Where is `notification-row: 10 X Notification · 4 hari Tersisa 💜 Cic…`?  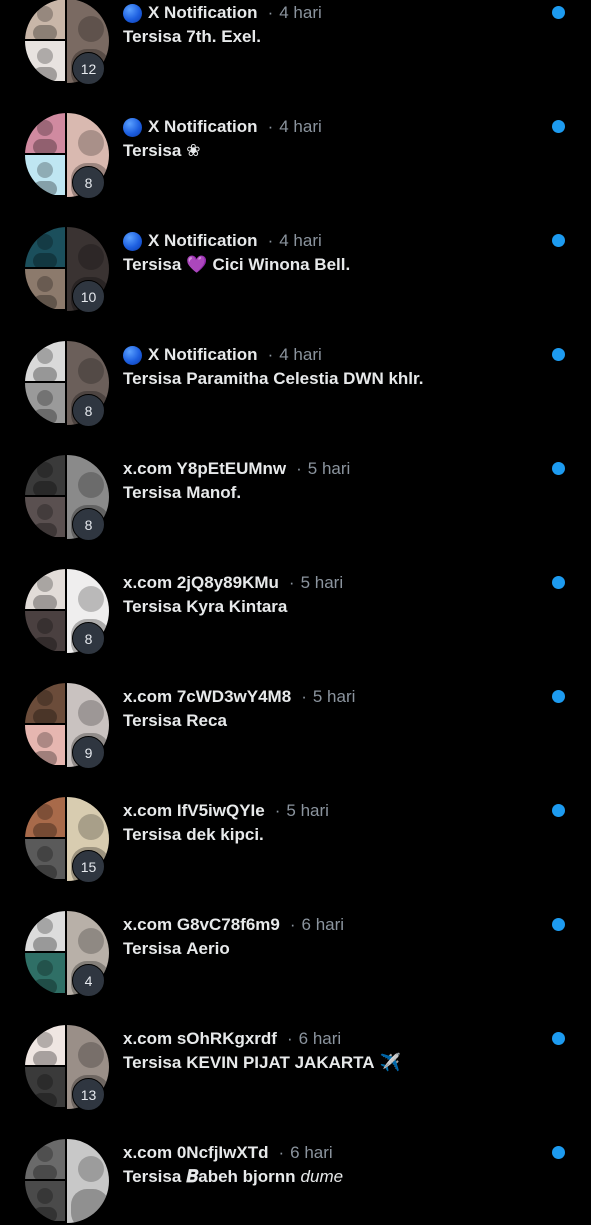 notification-row: 10 X Notification · 4 hari Tersisa 💜 Cic… is located at coordinates (295, 256).